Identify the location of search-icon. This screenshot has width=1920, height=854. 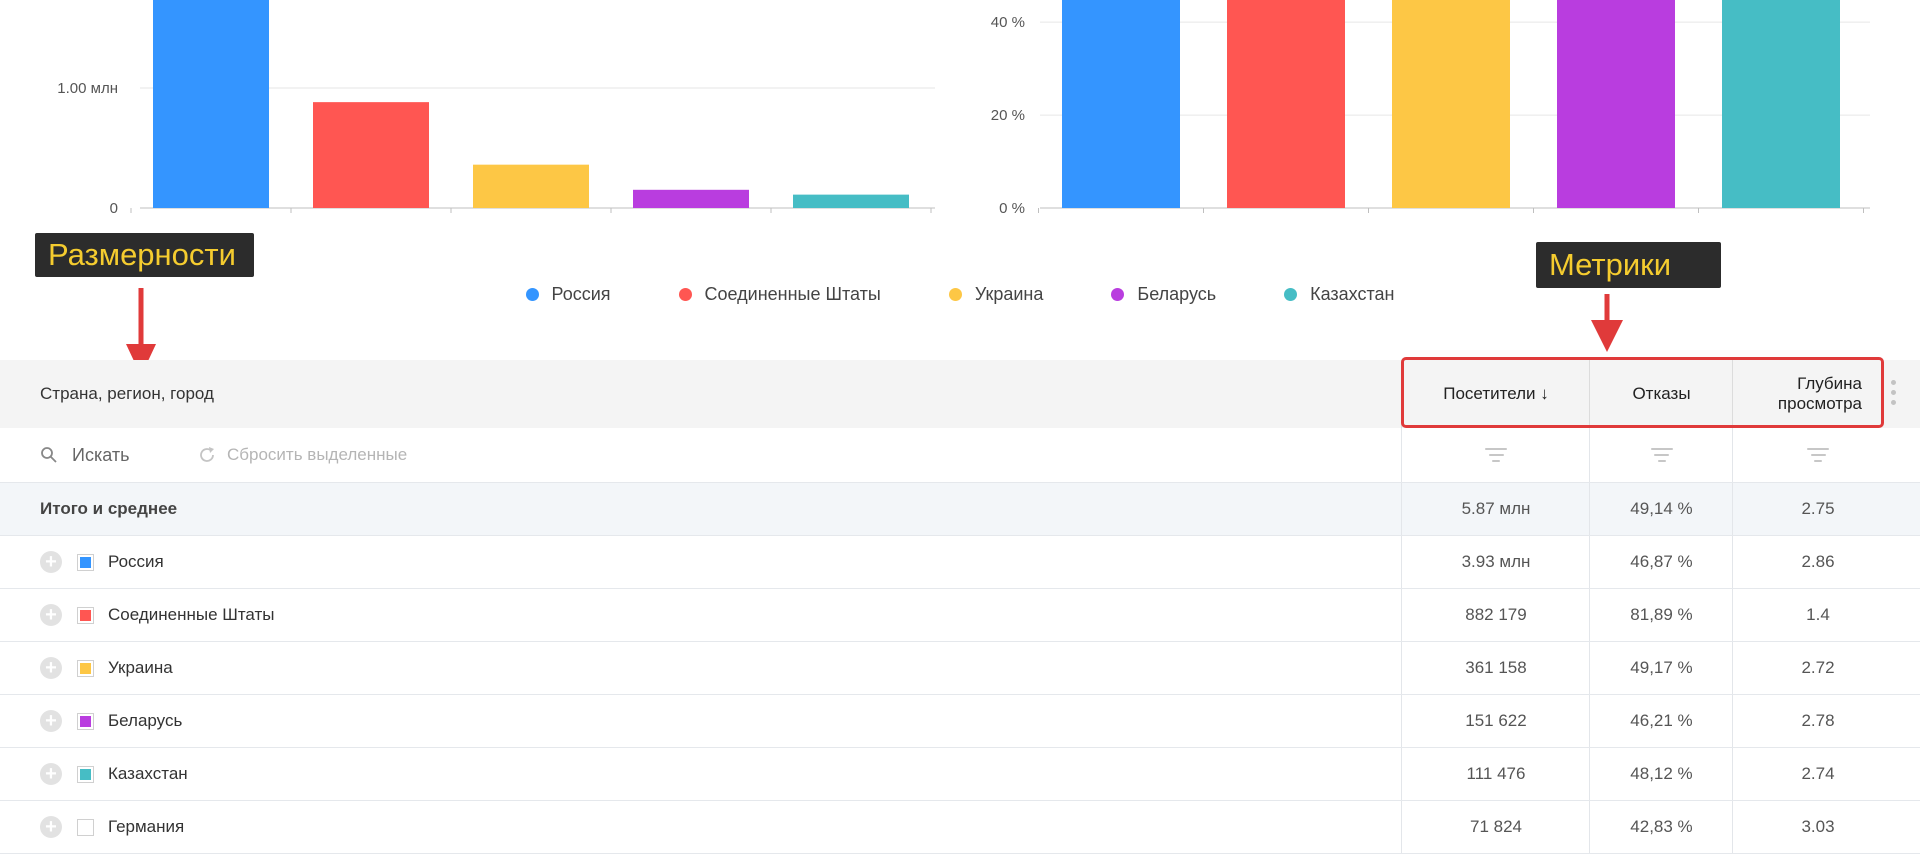
(49, 455).